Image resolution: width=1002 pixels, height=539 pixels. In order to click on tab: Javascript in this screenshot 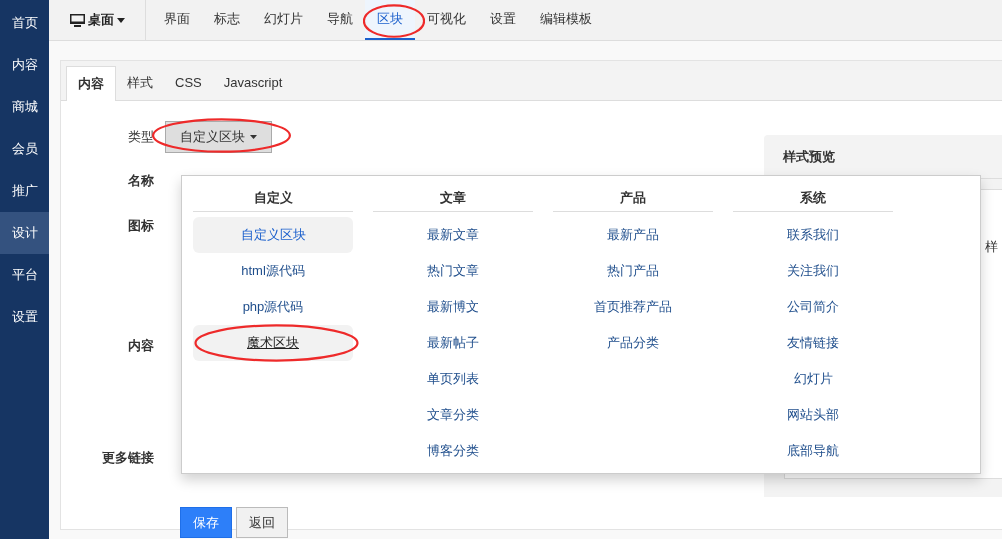, I will do `click(253, 83)`.